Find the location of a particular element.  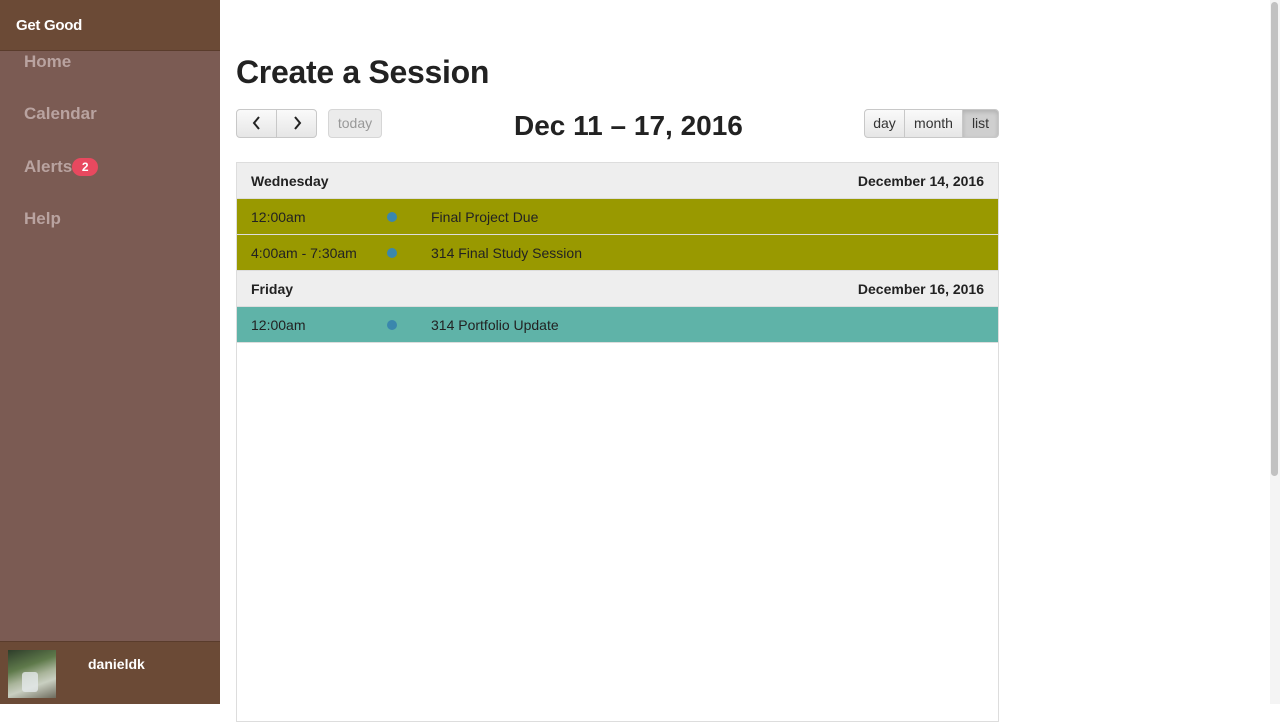

page-title: Create a Session is located at coordinates (363, 72).